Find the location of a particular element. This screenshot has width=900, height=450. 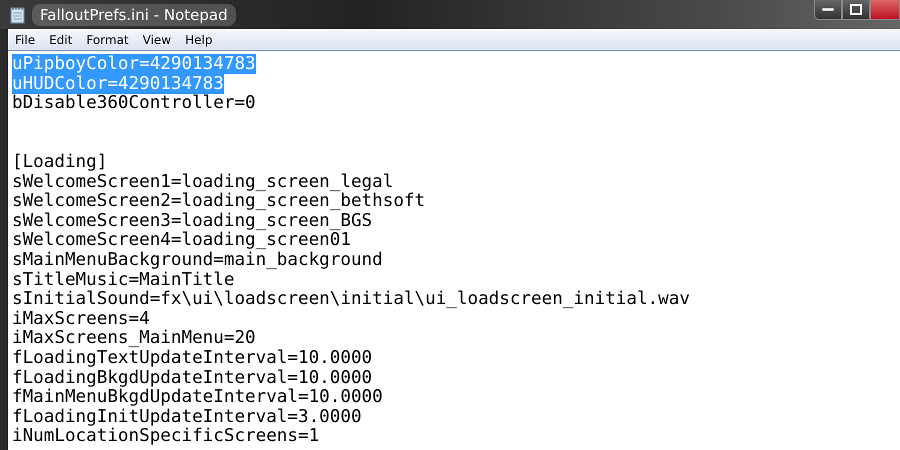

menu-item: Edit is located at coordinates (61, 39).